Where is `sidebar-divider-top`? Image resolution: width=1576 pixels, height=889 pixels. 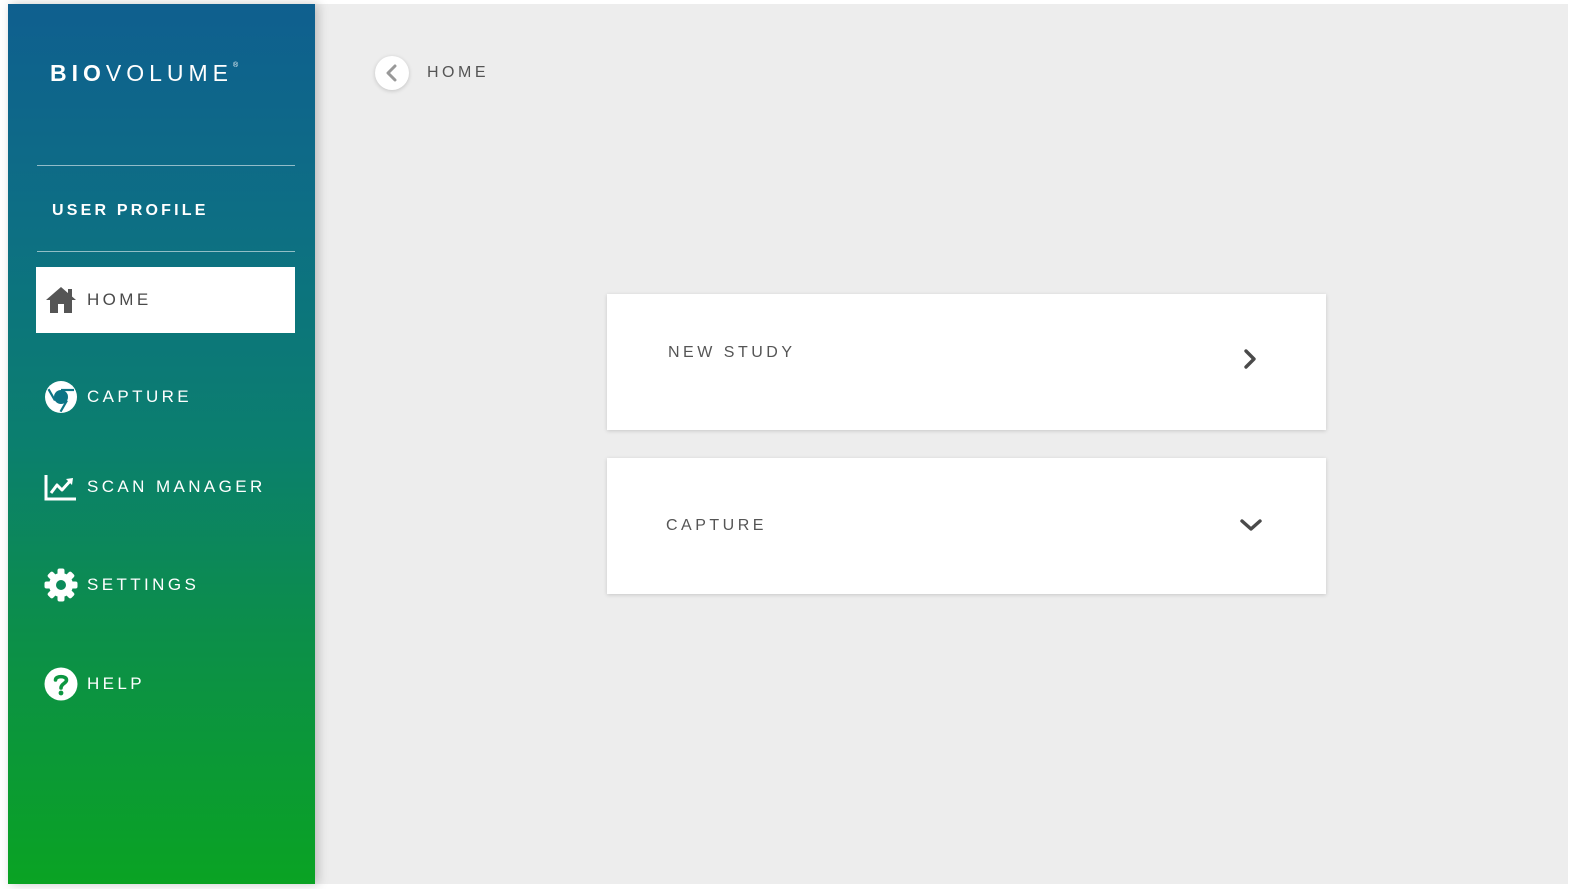 sidebar-divider-top is located at coordinates (166, 165).